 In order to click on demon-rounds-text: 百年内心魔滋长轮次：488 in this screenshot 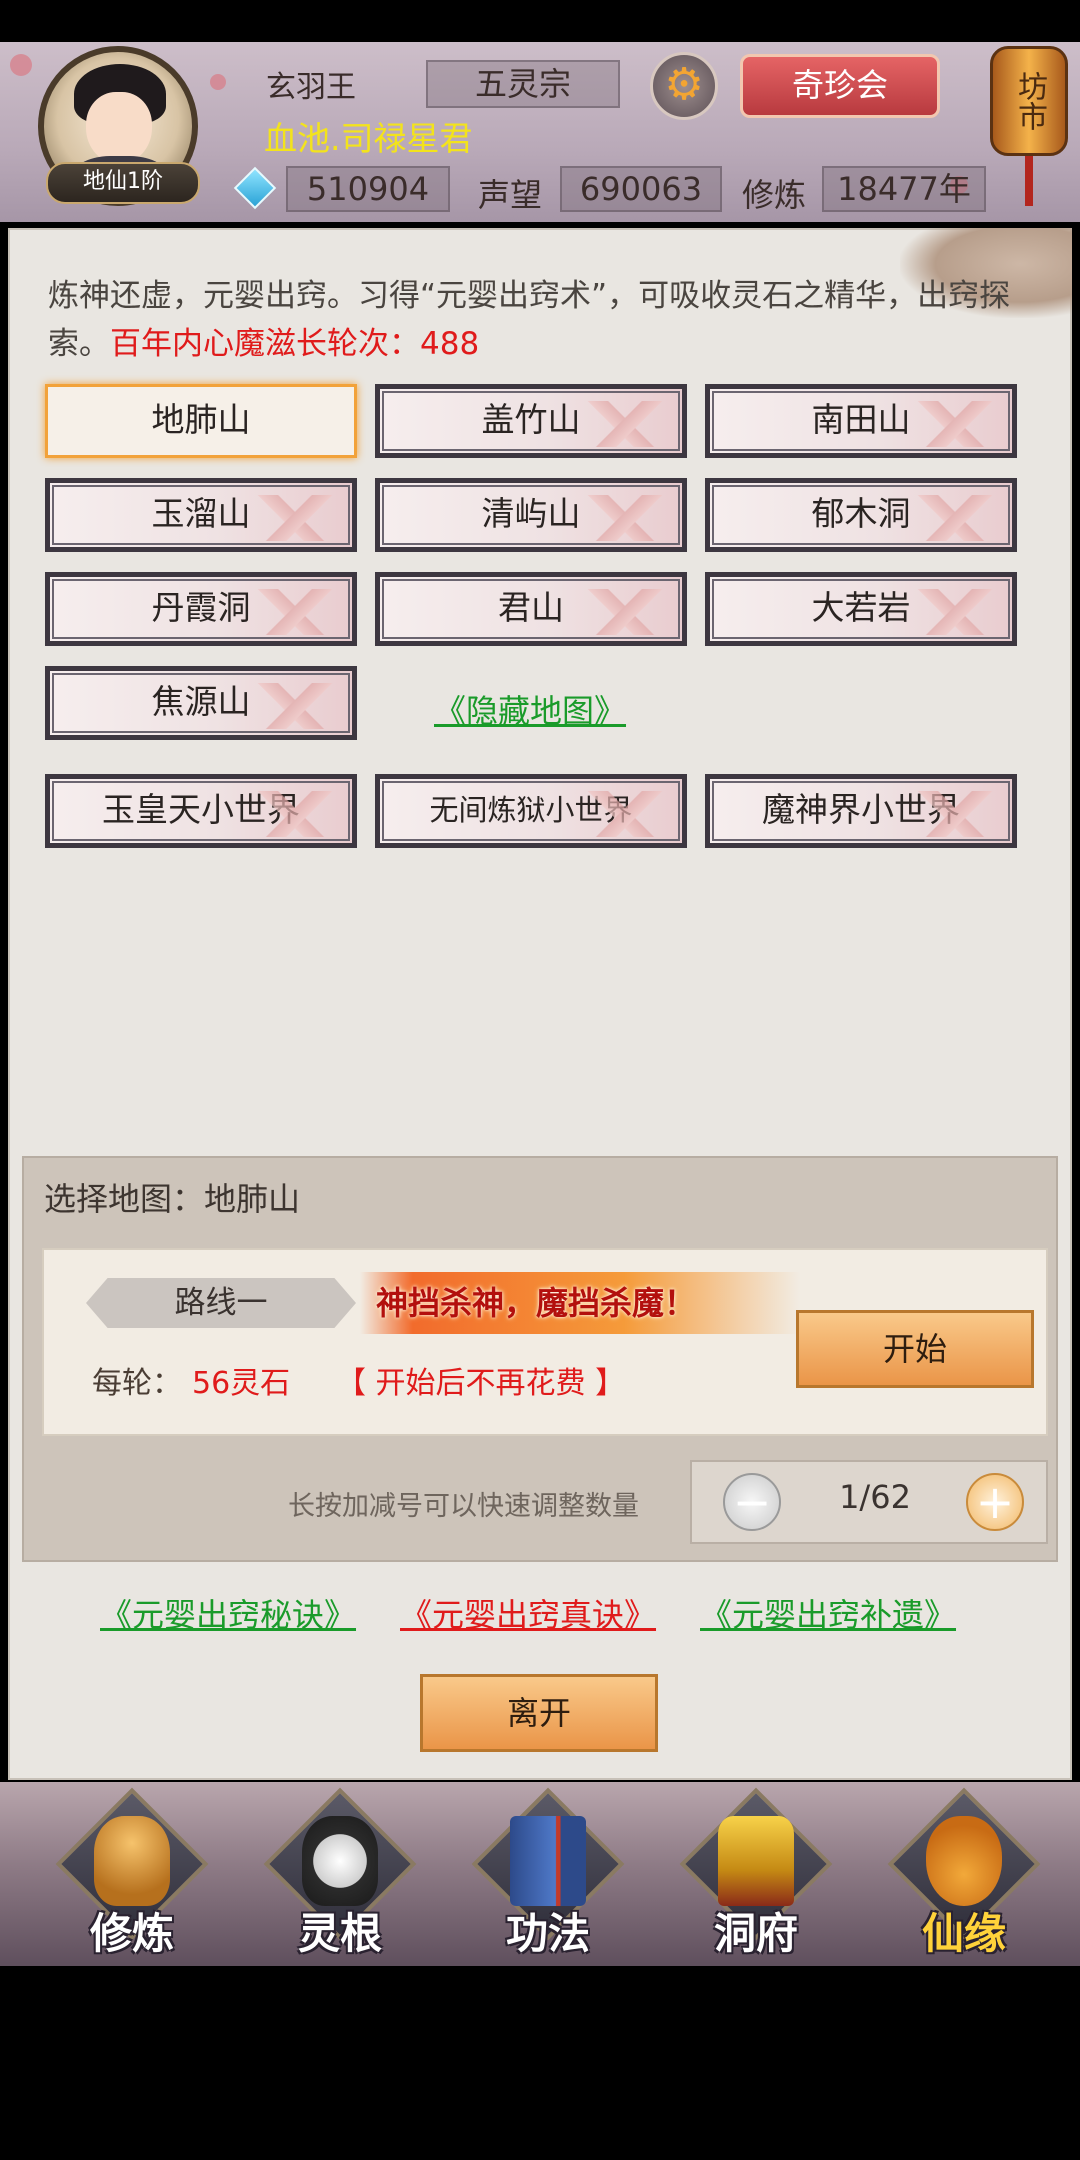, I will do `click(295, 344)`.